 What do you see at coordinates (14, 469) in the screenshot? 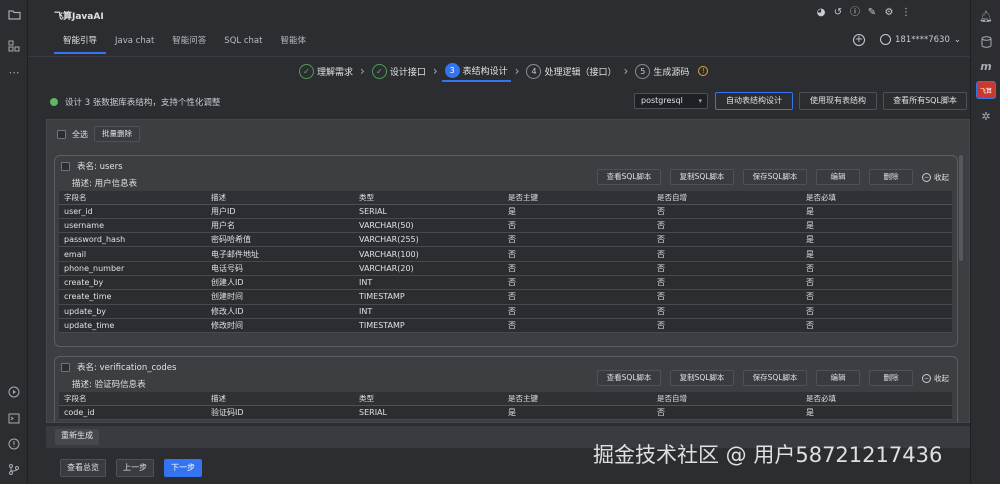
I see `git-icon` at bounding box center [14, 469].